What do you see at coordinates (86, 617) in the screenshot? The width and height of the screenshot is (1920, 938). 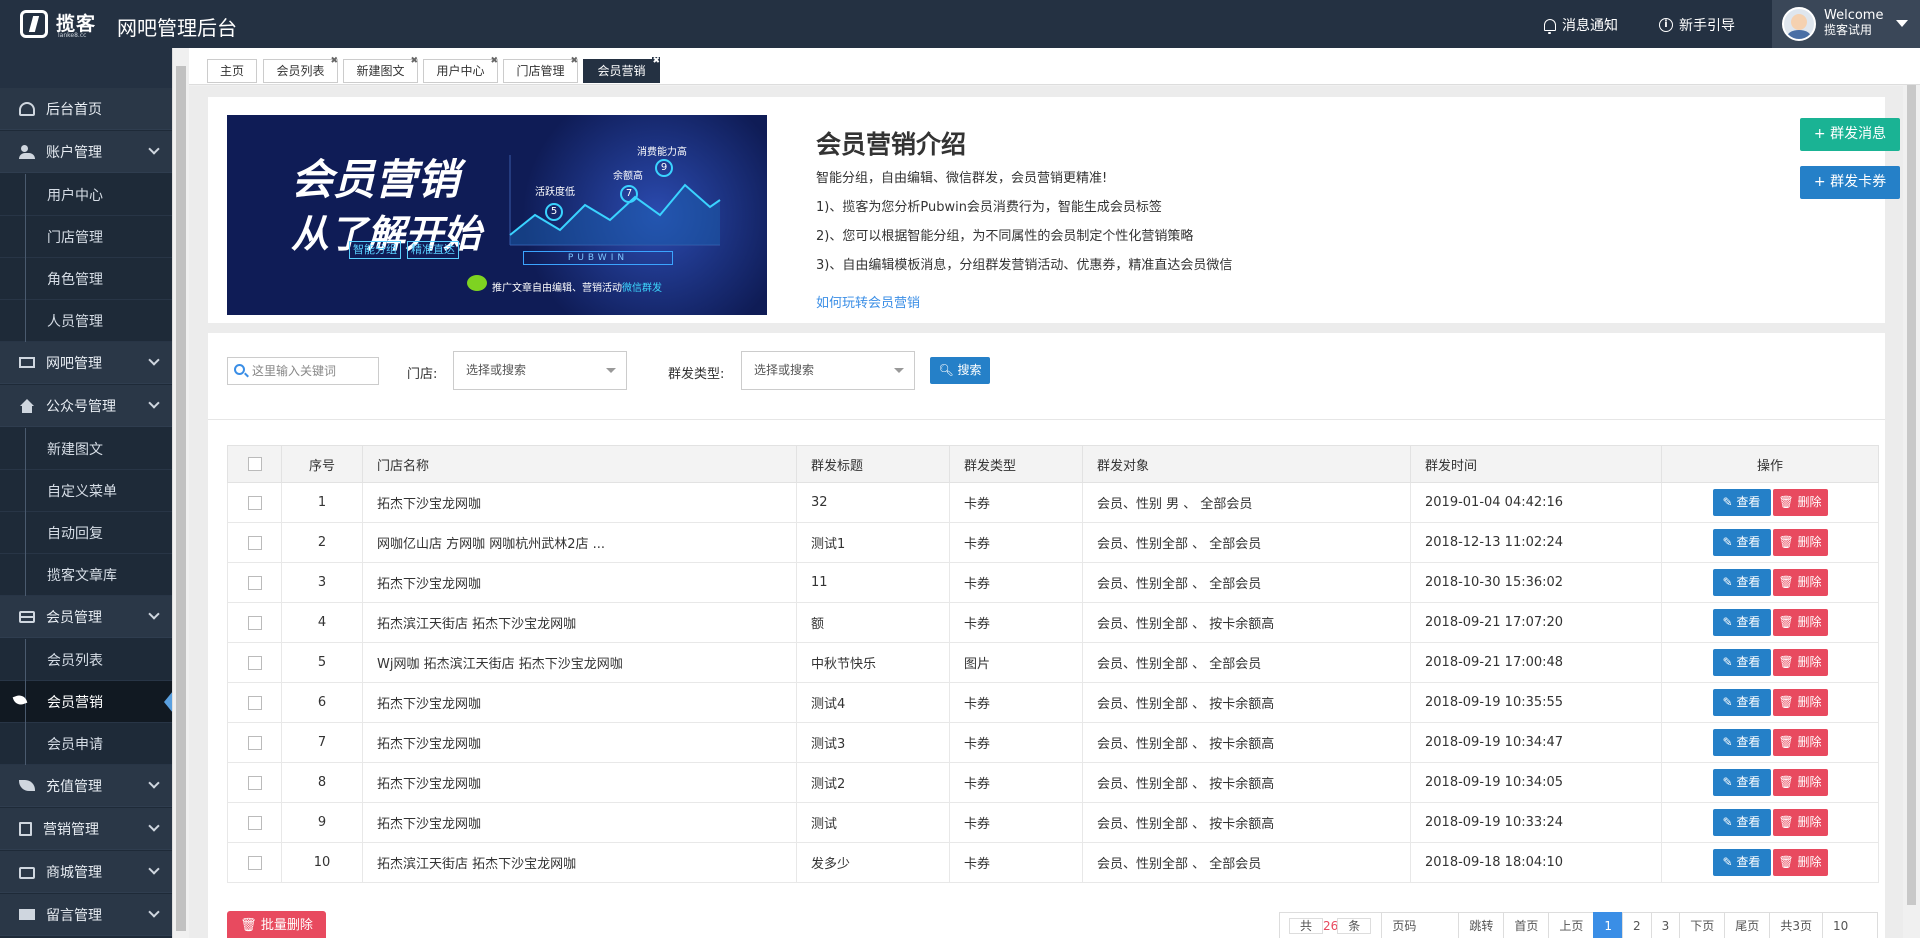 I see `sidebar-item-members: 会员管理` at bounding box center [86, 617].